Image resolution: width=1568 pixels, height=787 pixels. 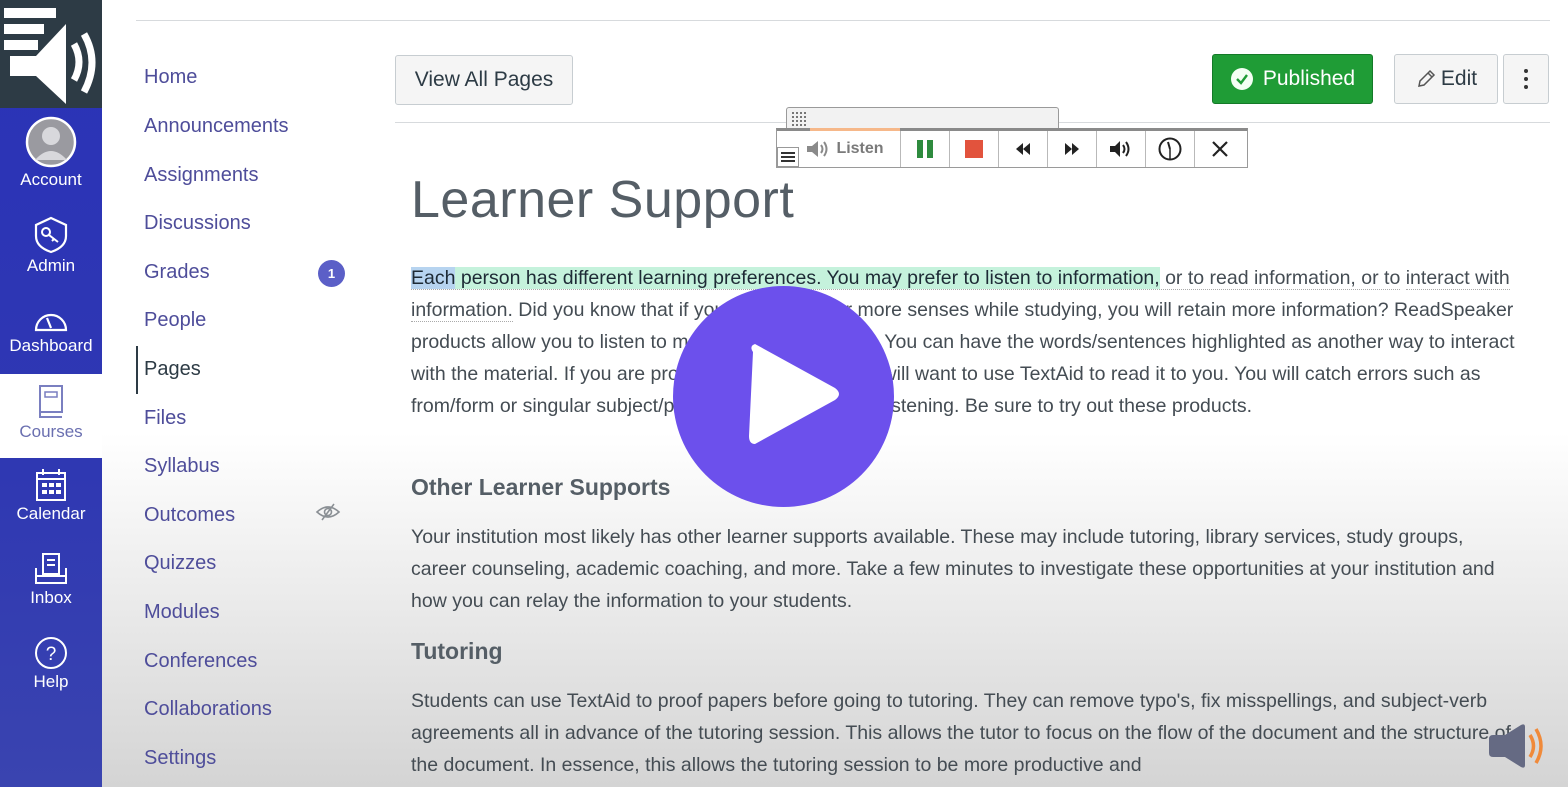 I want to click on speaker-icon, so click(x=817, y=149).